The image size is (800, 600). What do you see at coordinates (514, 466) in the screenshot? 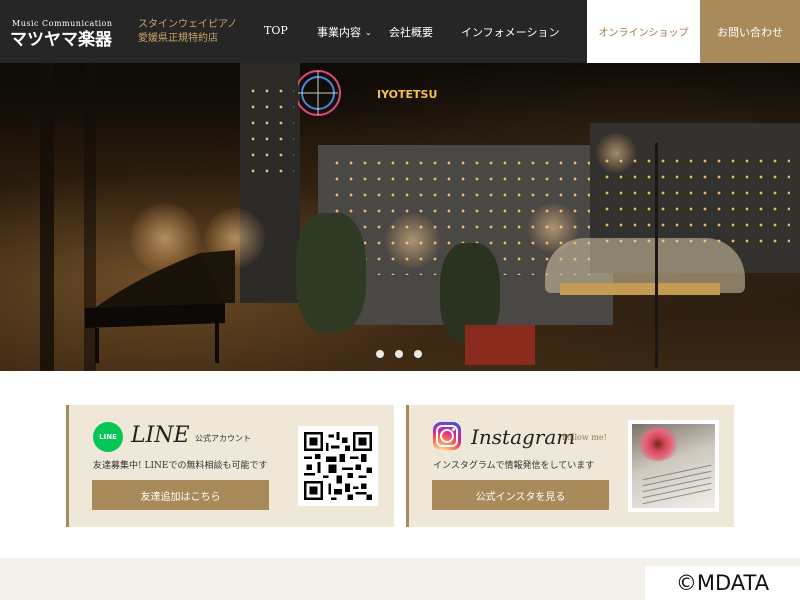
I see `instagram-description: インスタグラムで情報発信をしています` at bounding box center [514, 466].